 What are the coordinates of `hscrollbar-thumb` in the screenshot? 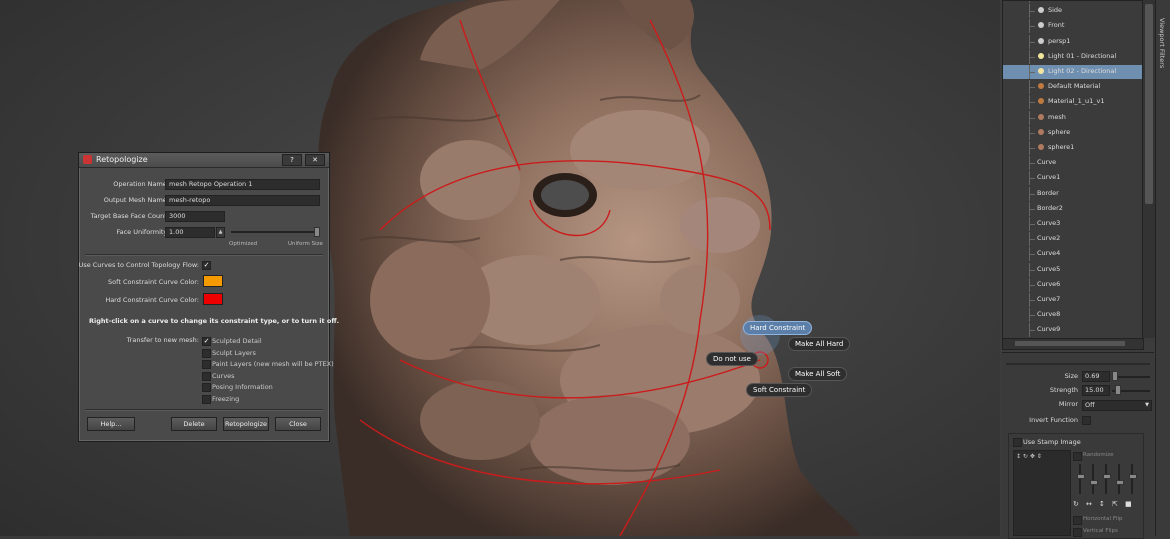 It's located at (1070, 343).